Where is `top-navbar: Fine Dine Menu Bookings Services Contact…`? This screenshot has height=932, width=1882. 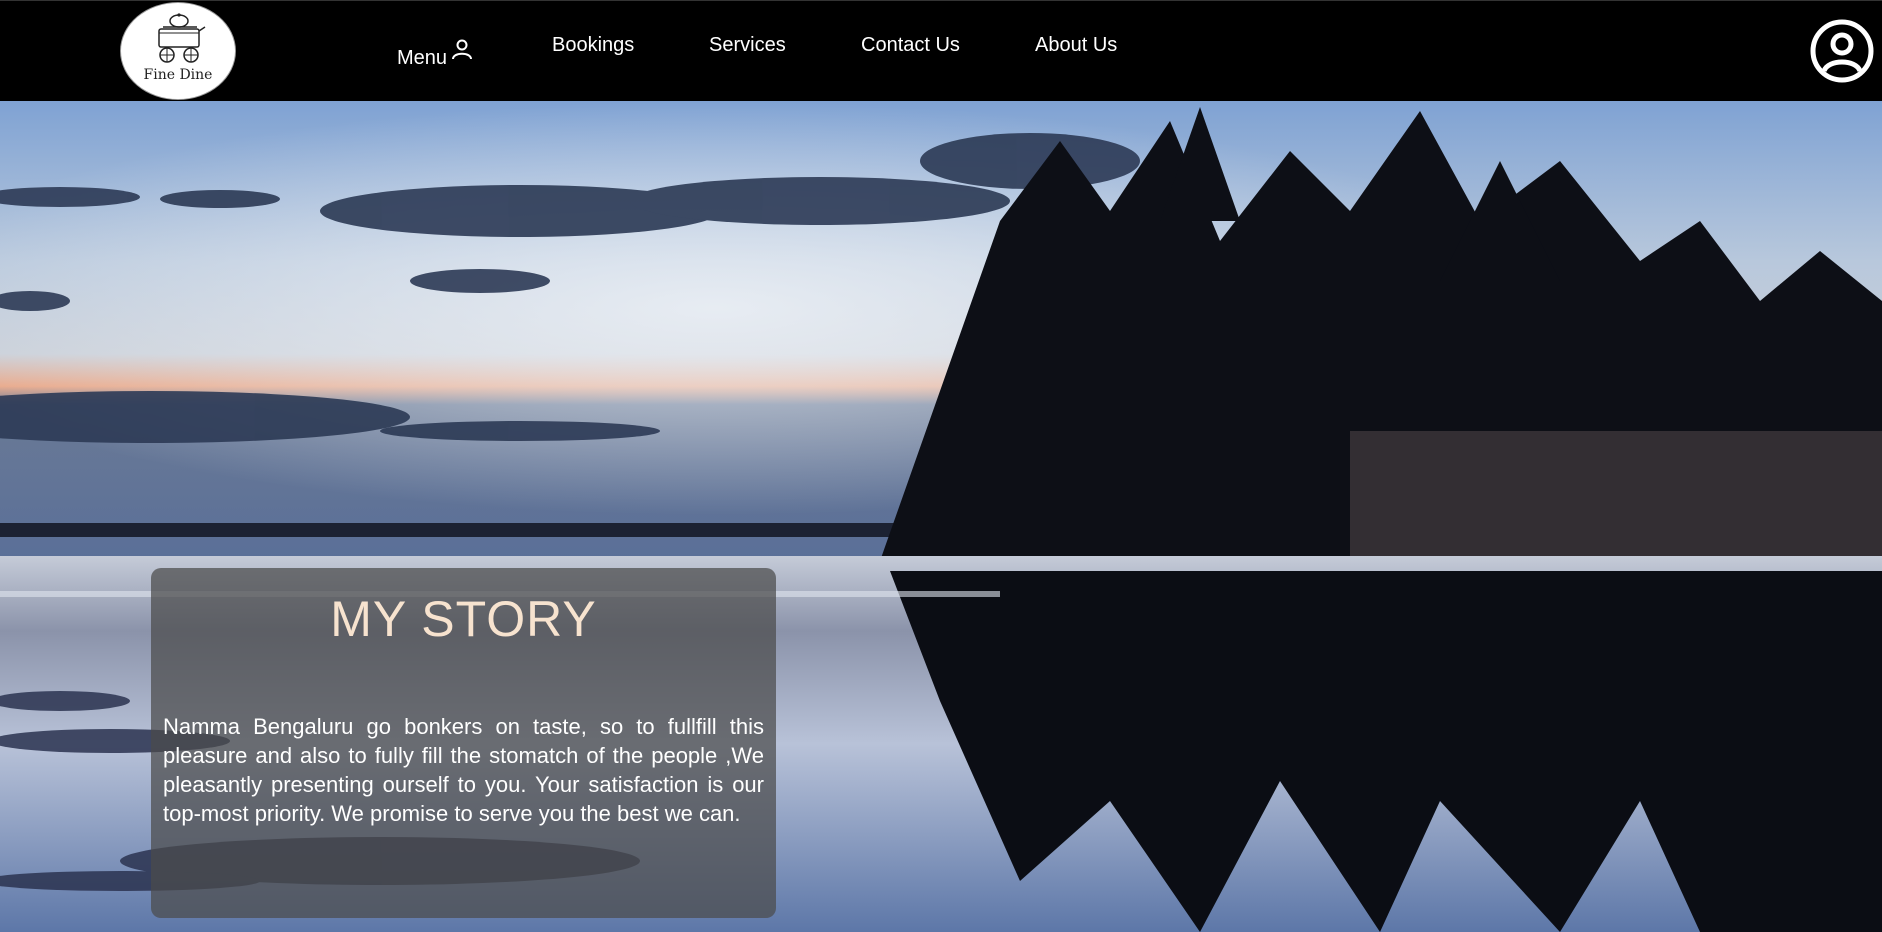
top-navbar: Fine Dine Menu Bookings Services Contact… is located at coordinates (941, 50).